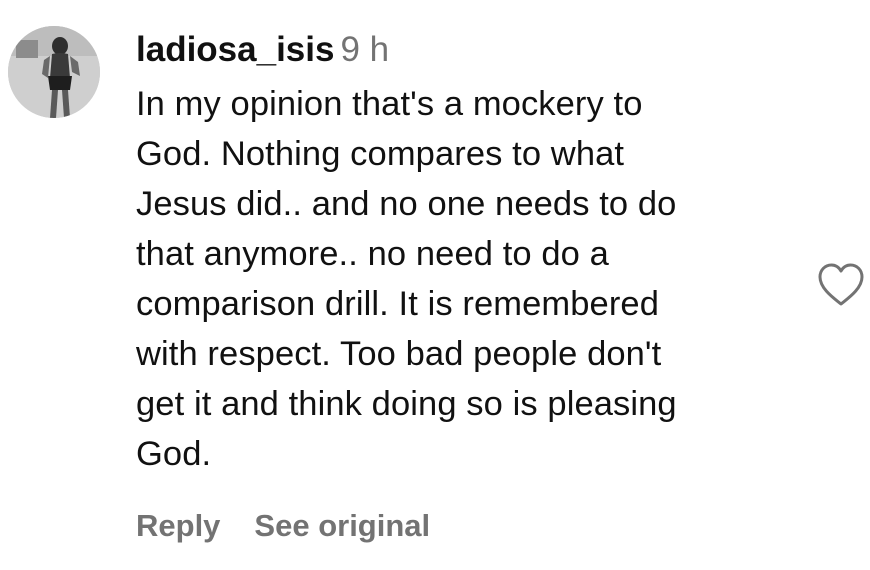 The height and width of the screenshot is (570, 870). Describe the element at coordinates (466, 50) in the screenshot. I see `comment-header: ladiosa_isis 9 h` at that location.